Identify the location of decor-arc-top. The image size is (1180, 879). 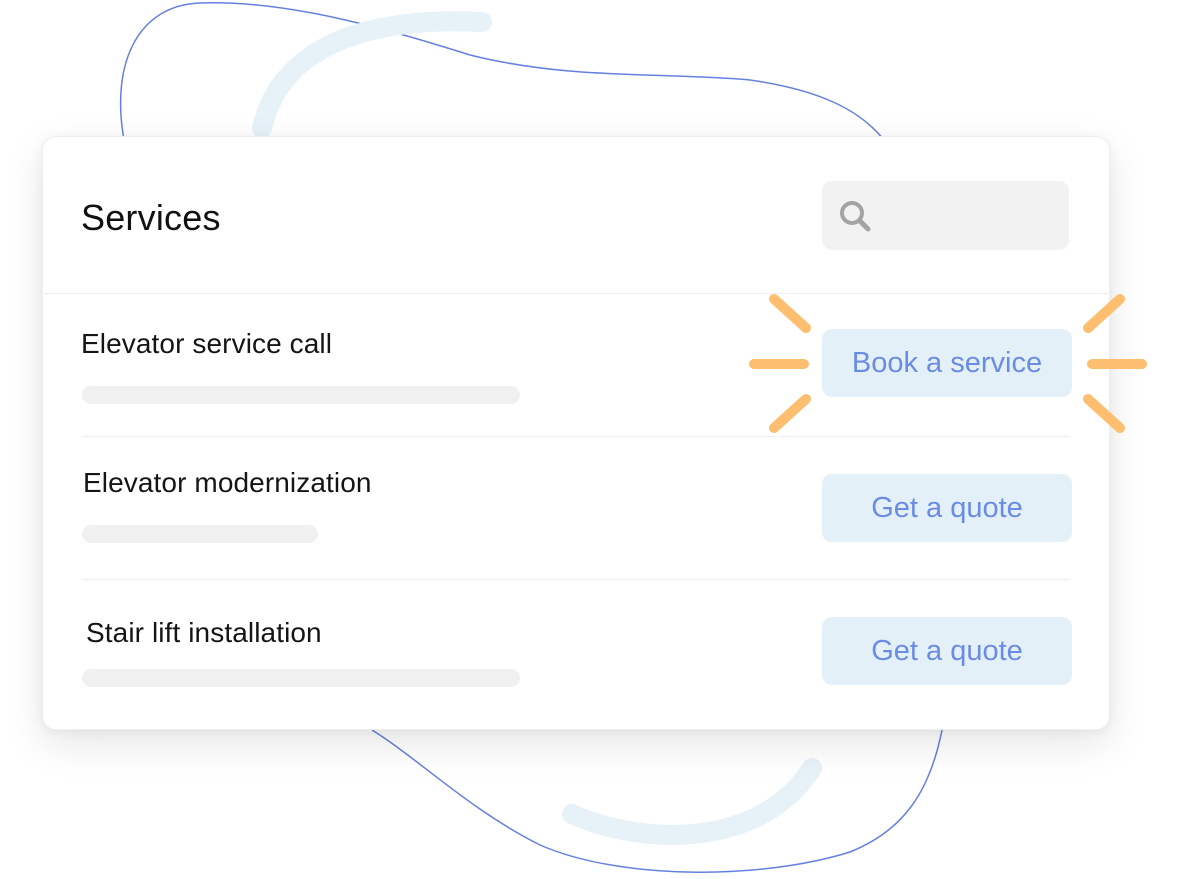
(372, 74).